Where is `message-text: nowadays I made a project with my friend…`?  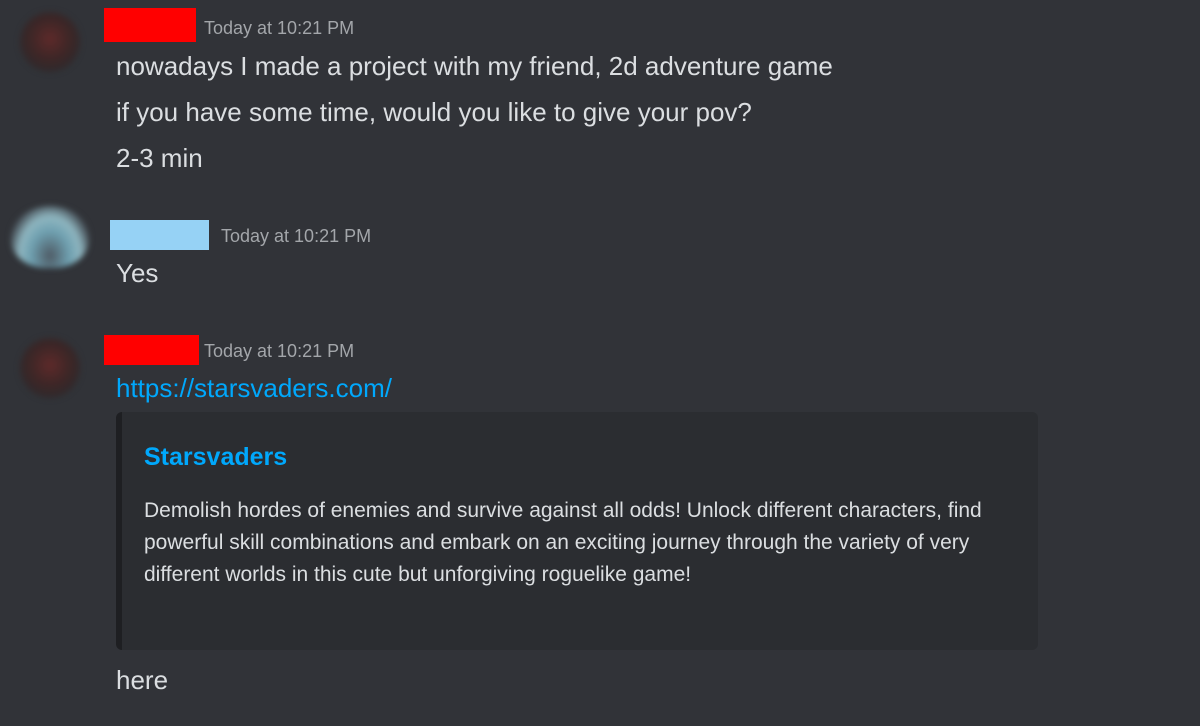
message-text: nowadays I made a project with my friend… is located at coordinates (474, 66).